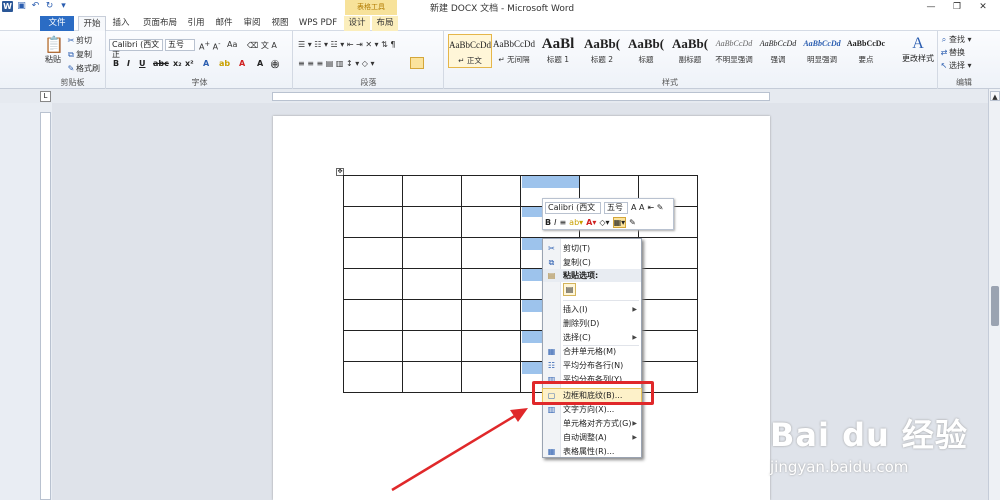 This screenshot has height=500, width=1000. I want to click on style-heading-1: AaBl 标题 1, so click(558, 51).